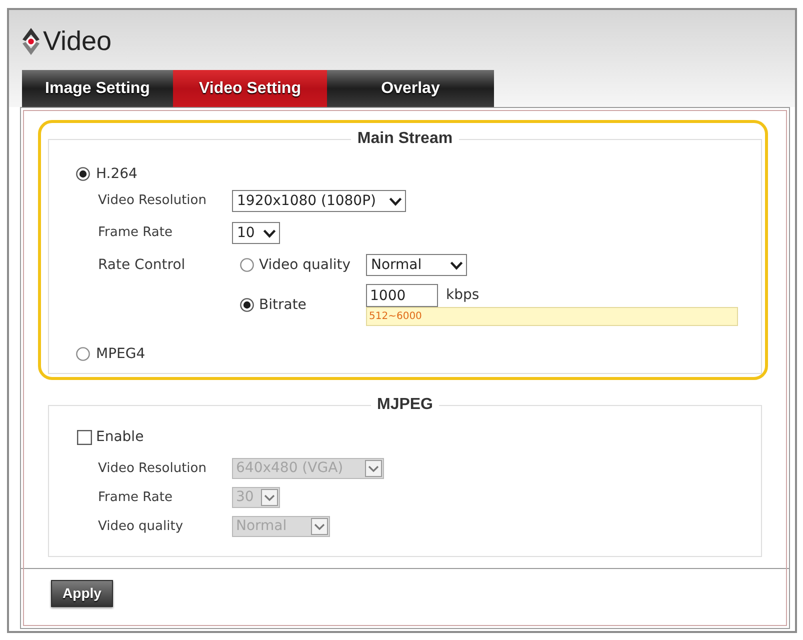  I want to click on radio-label: H.264, so click(117, 174).